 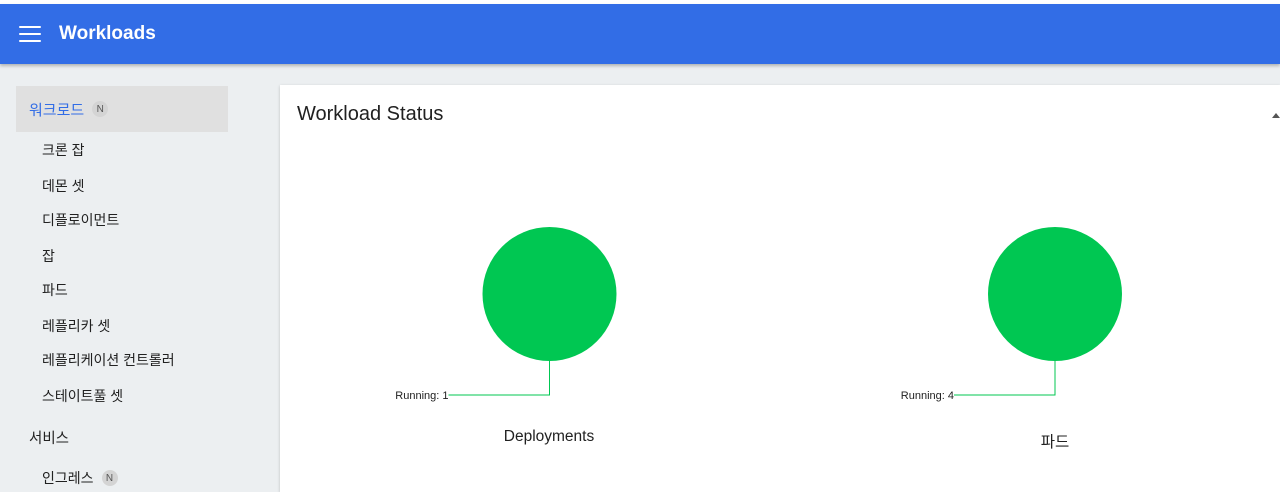 I want to click on sidebar-item-label: 레플리카 셋, so click(x=76, y=326).